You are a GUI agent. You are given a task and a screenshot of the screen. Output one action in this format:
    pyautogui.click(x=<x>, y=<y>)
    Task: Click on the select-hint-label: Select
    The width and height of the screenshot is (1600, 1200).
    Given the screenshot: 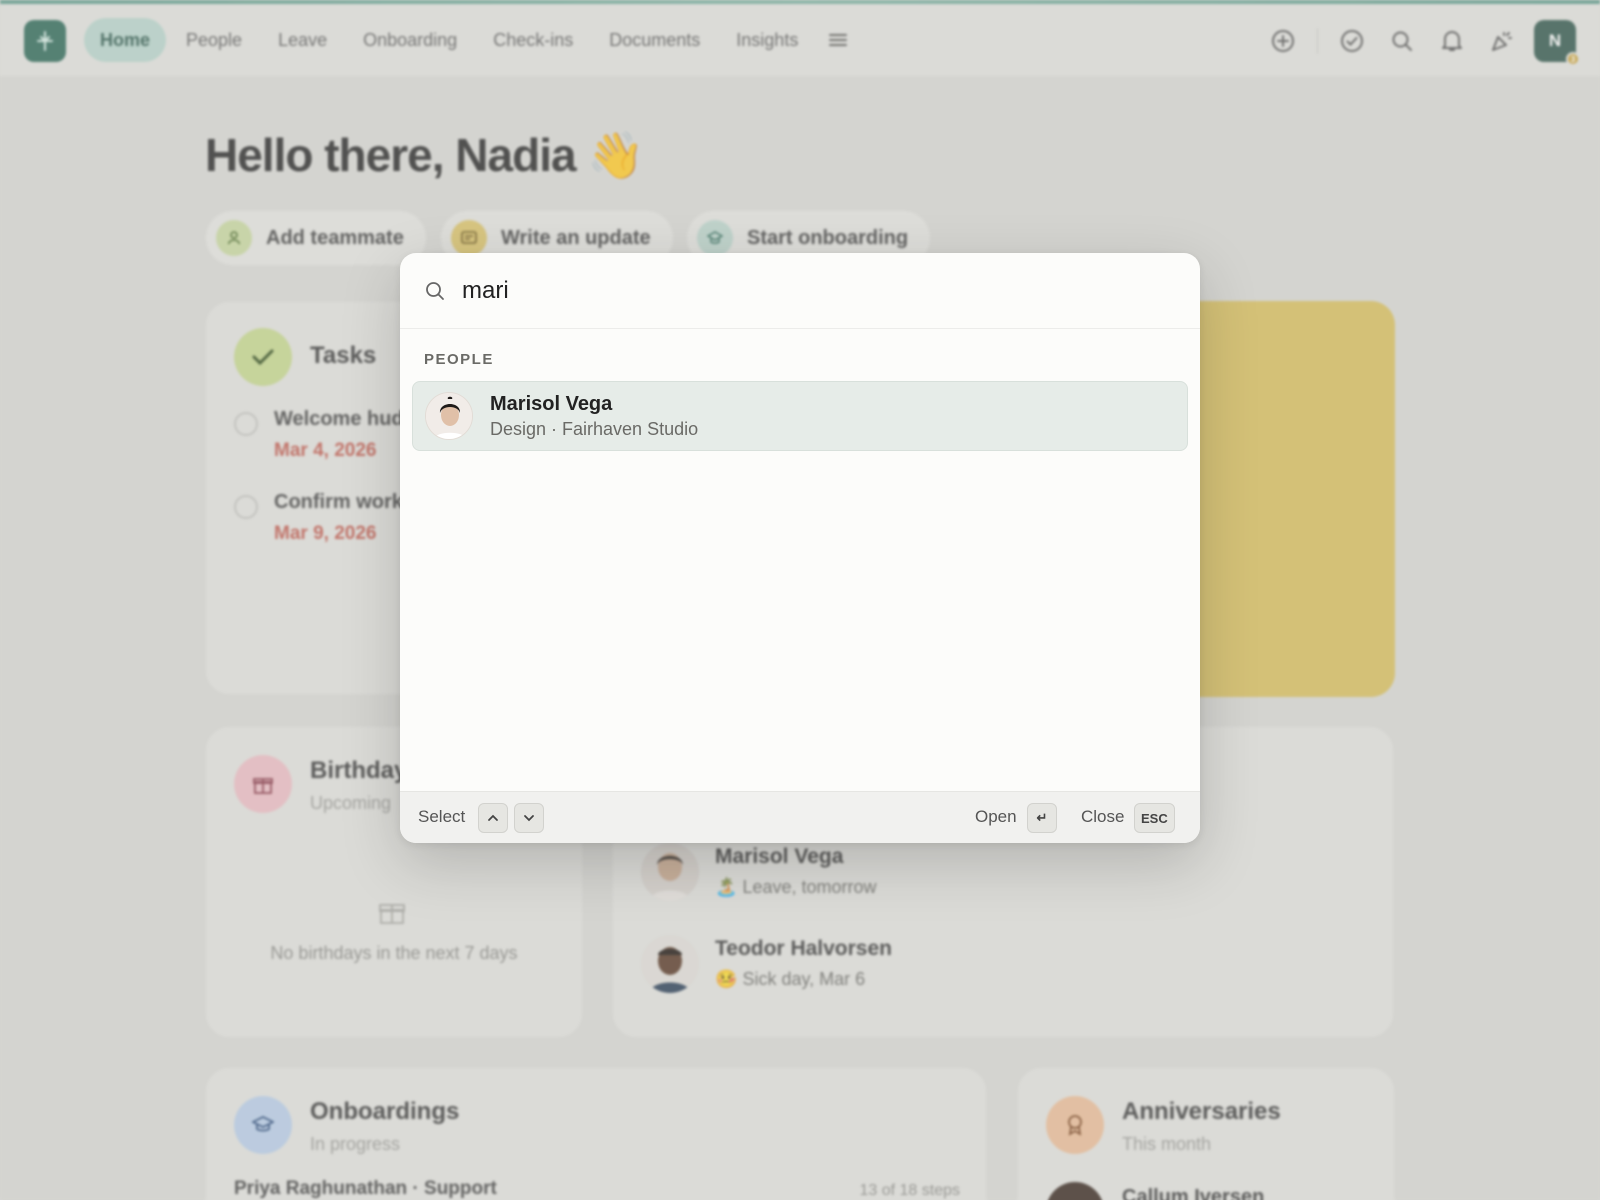 What is the action you would take?
    pyautogui.click(x=442, y=816)
    